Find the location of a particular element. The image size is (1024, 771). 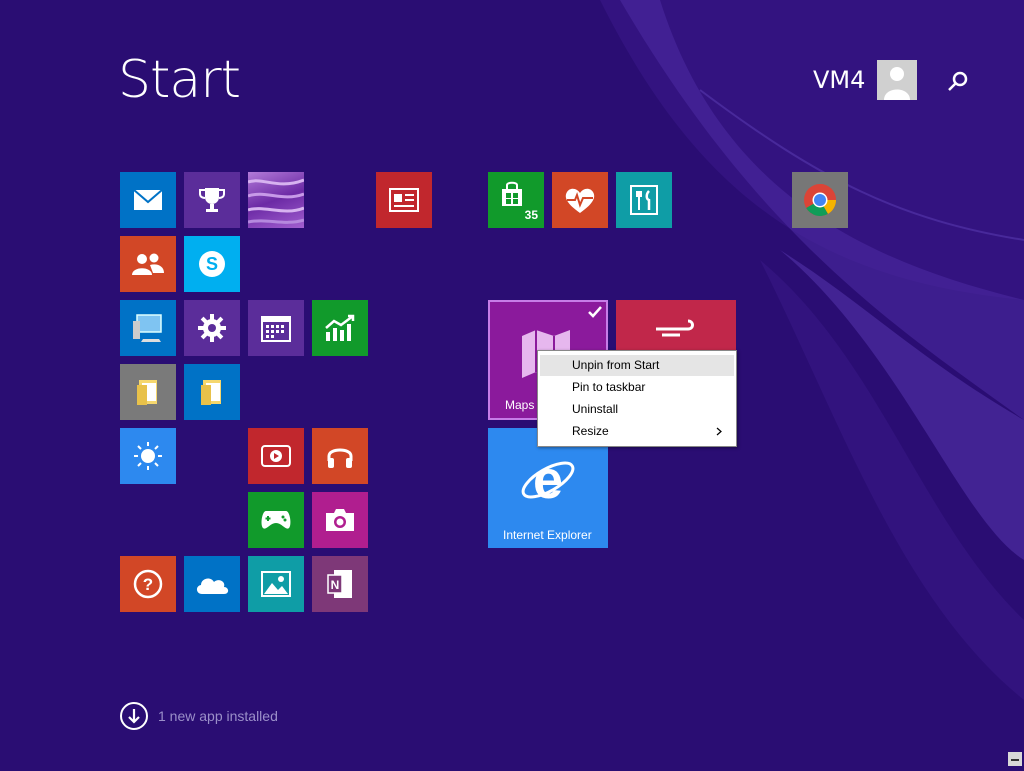

gear-icon is located at coordinates (212, 328).